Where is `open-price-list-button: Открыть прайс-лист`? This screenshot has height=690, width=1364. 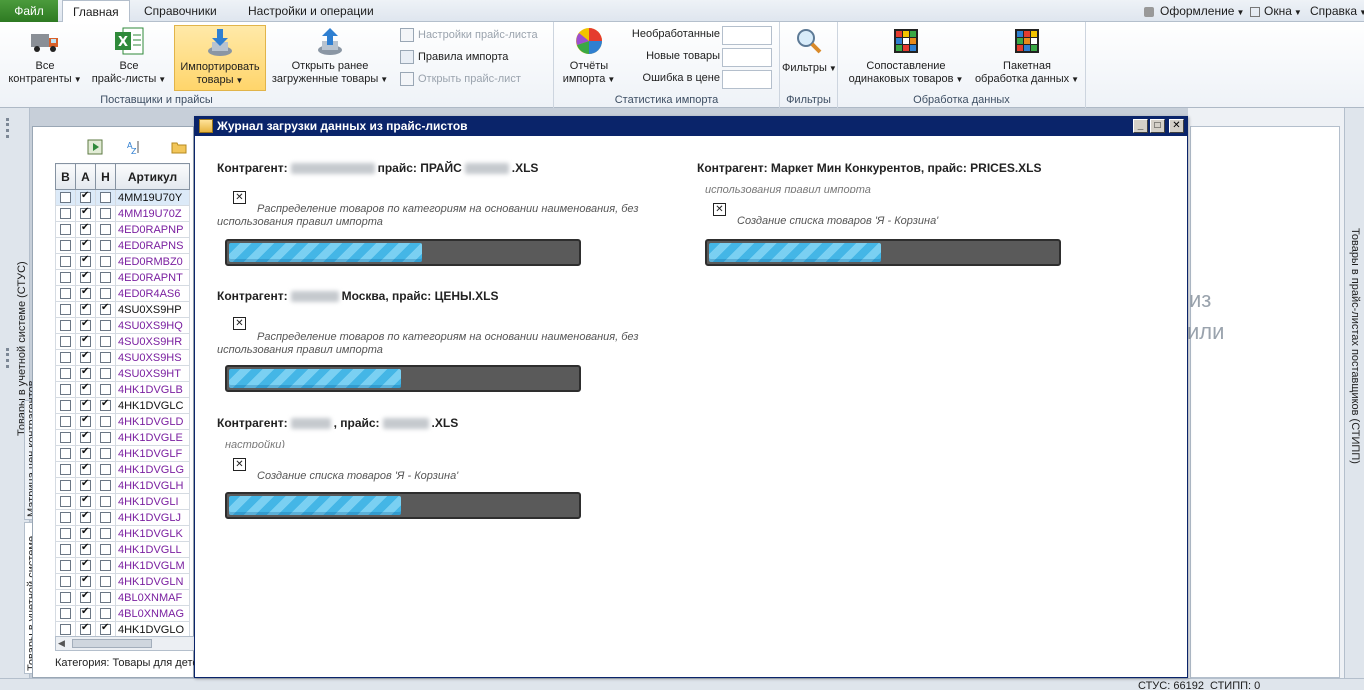 open-price-list-button: Открыть прайс-лист is located at coordinates (460, 79).